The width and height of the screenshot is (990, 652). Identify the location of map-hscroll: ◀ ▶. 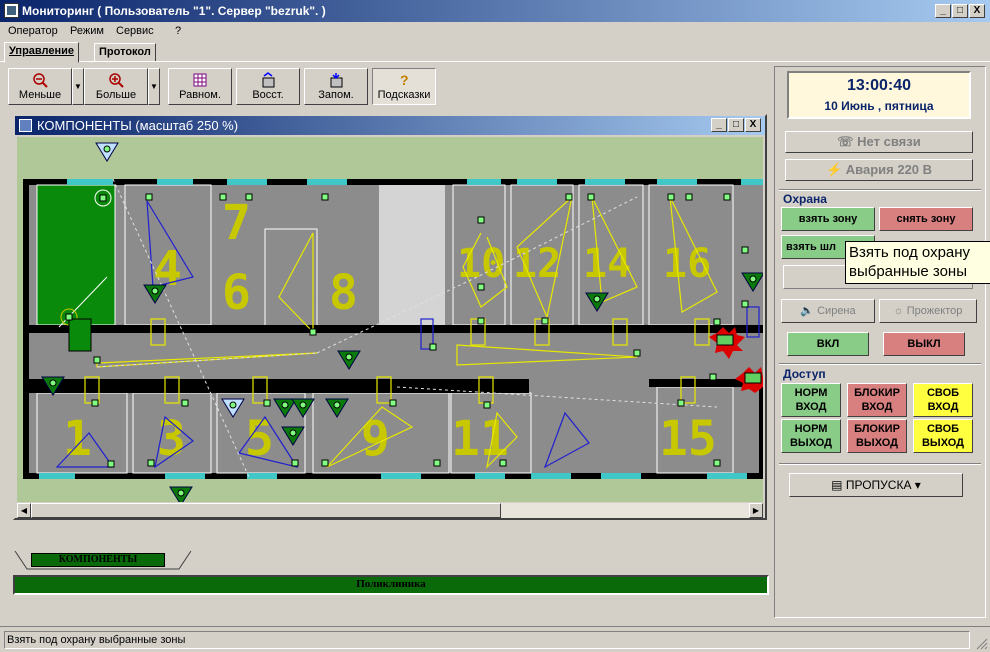
(390, 510).